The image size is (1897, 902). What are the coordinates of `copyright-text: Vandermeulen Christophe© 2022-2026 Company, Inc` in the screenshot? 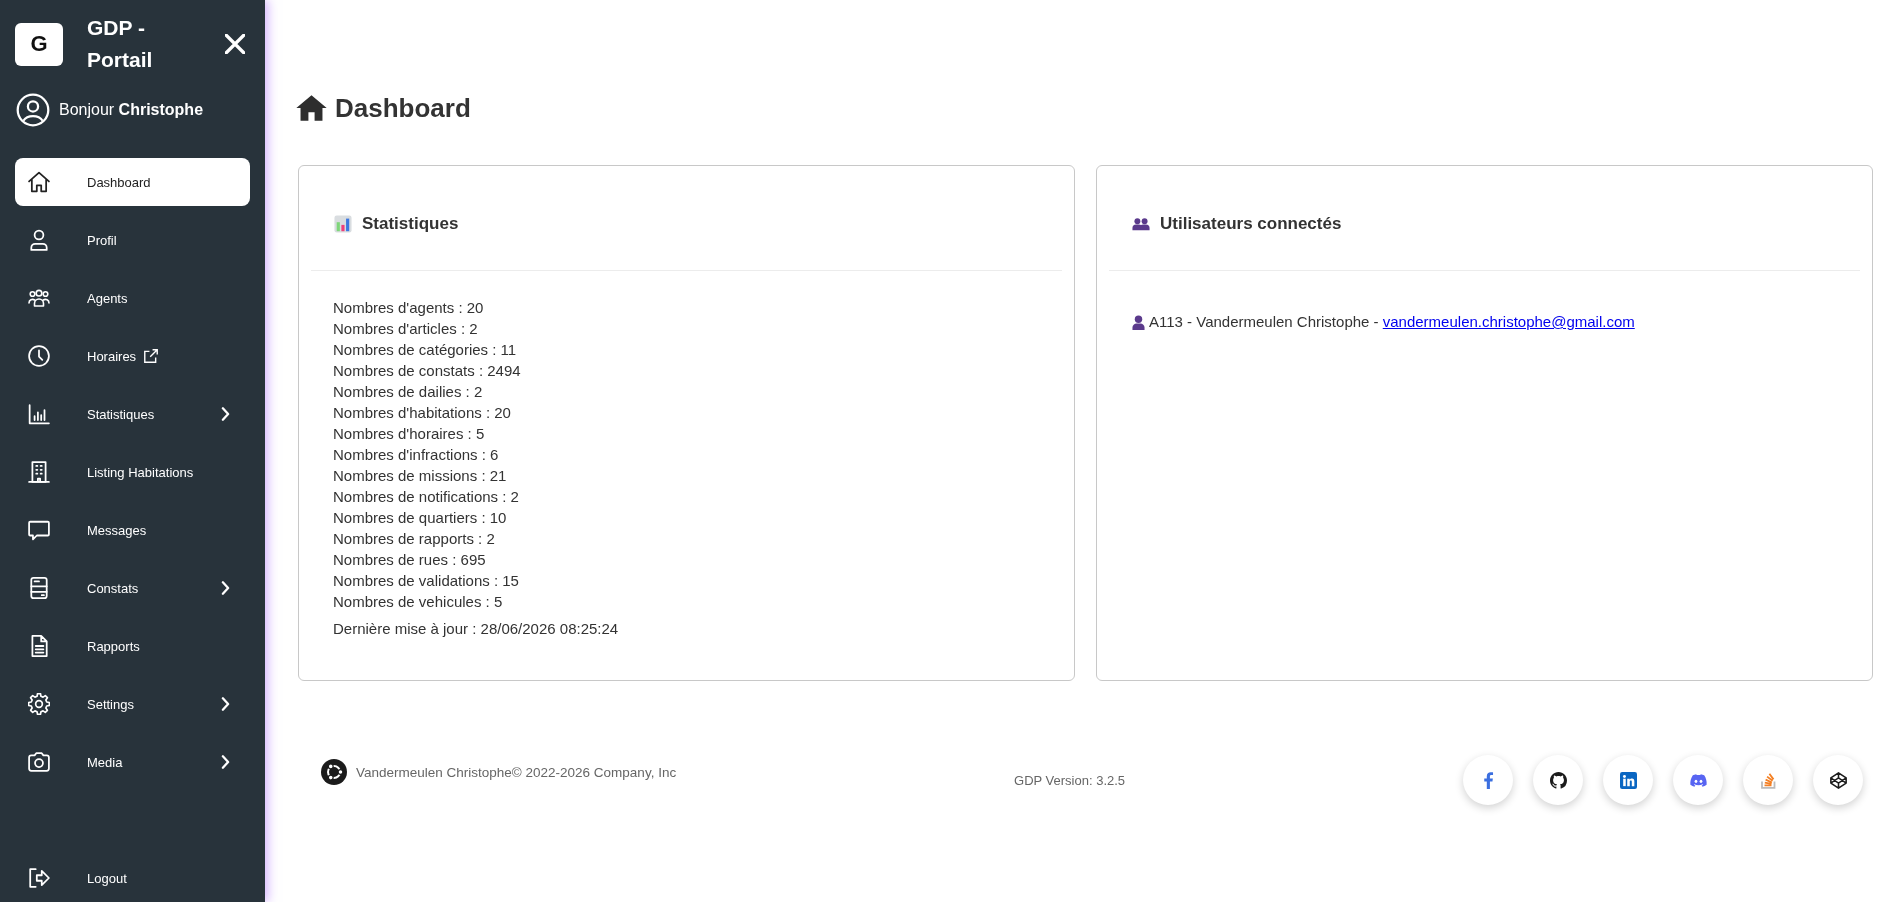 It's located at (516, 772).